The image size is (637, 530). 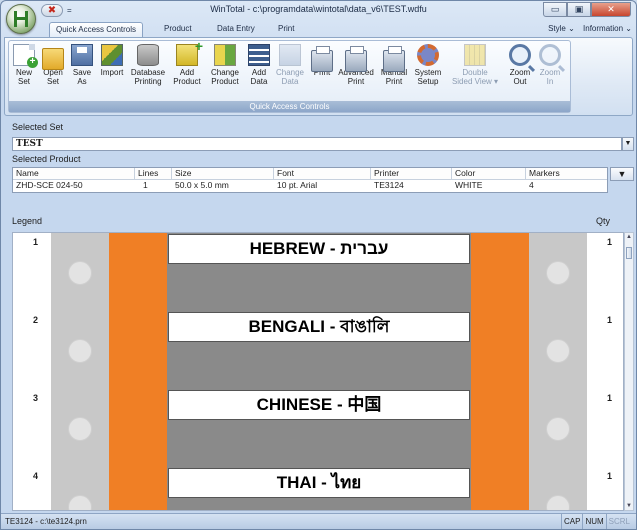 I want to click on print-button: Print, so click(x=322, y=72).